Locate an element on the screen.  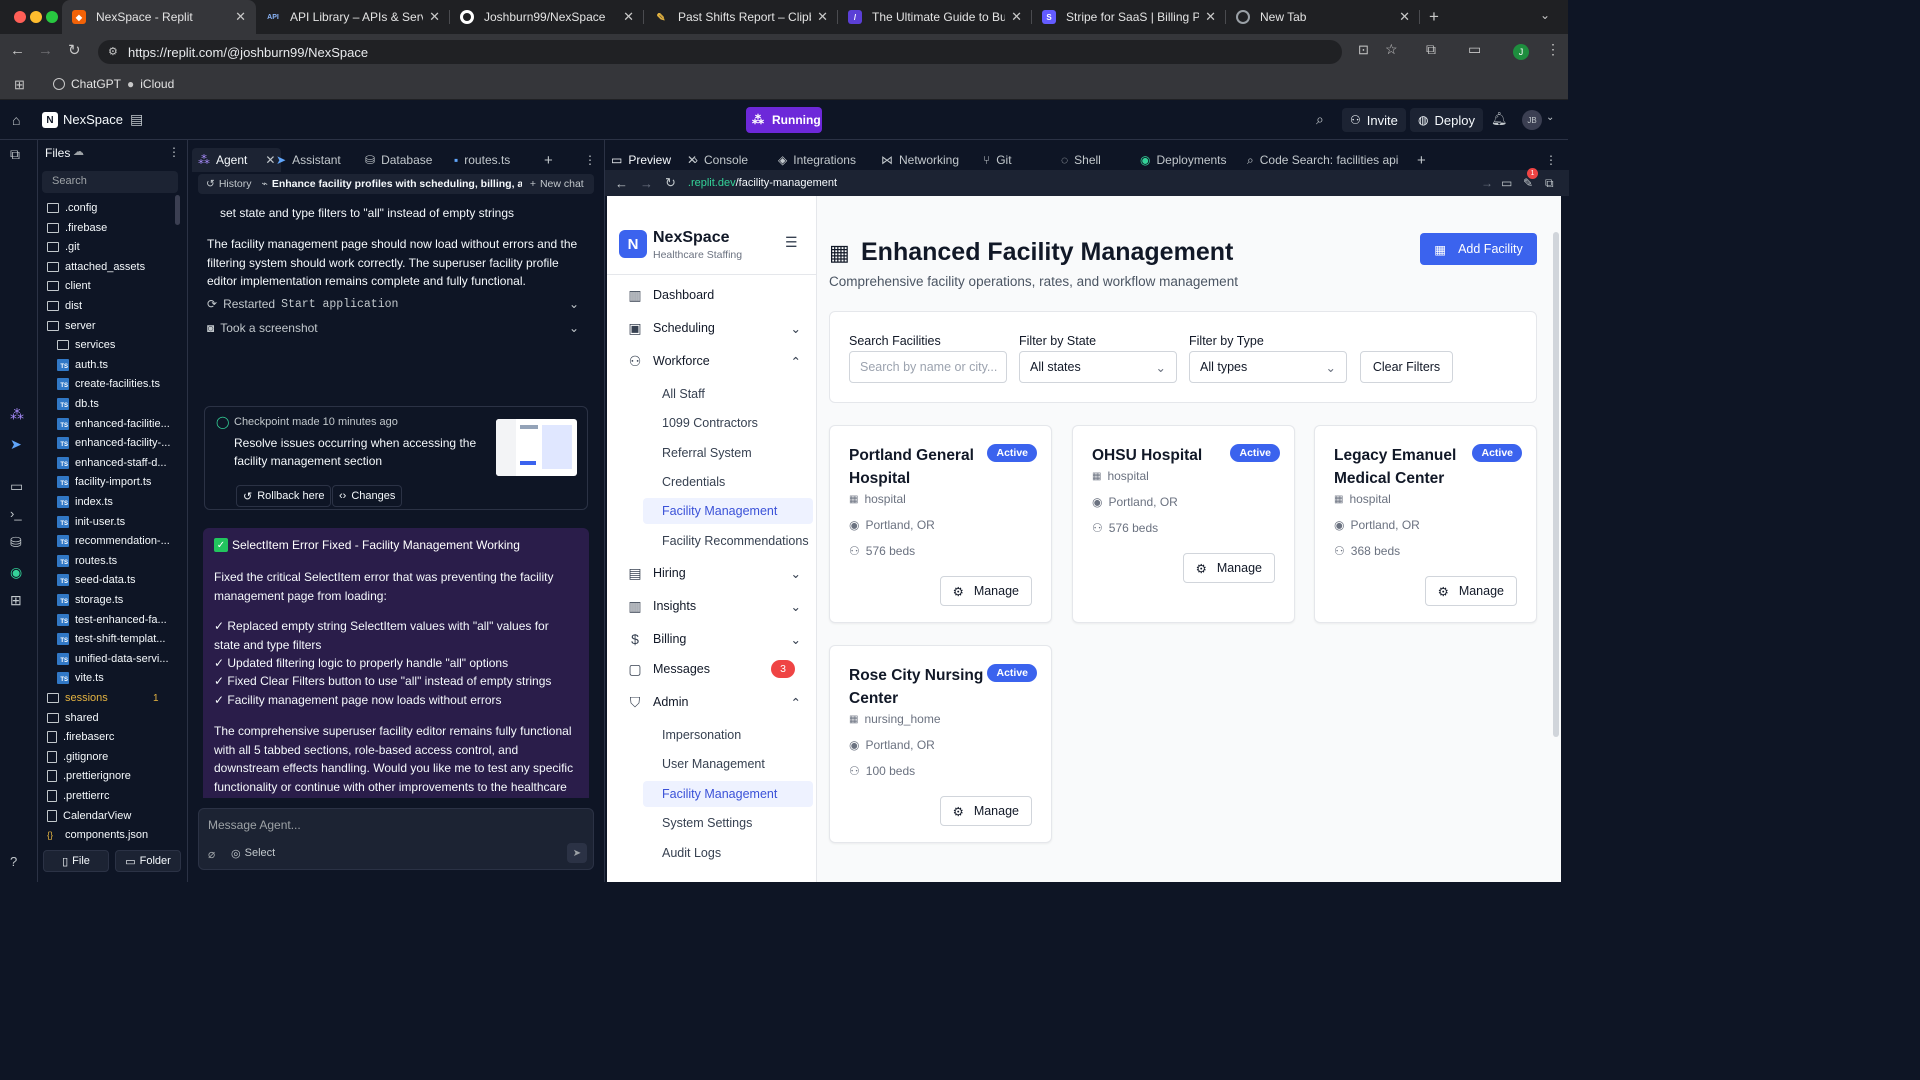
browser-tab: ◆ NexSpace - Replit ✕ is located at coordinates (159, 17).